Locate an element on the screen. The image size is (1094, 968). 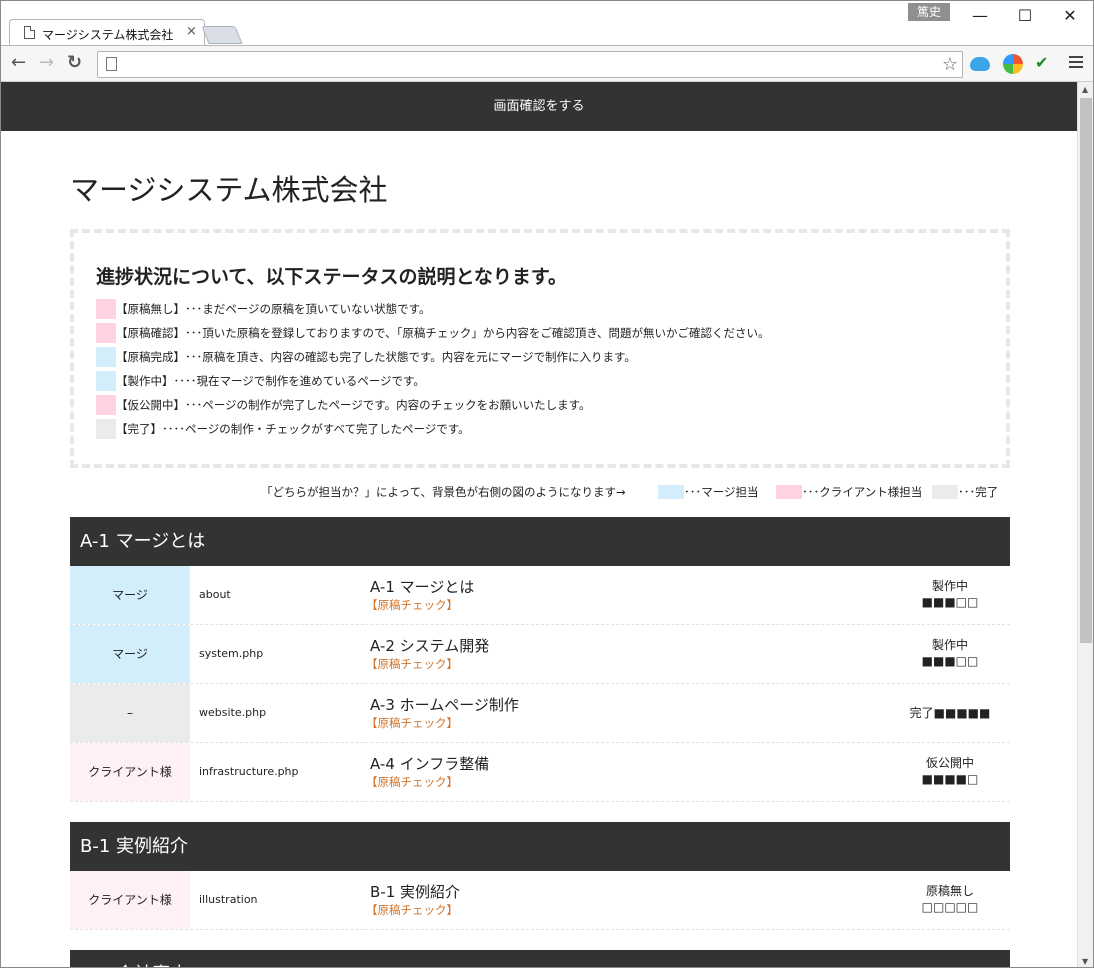
bookmark-star-icon: ☆ is located at coordinates (950, 64).